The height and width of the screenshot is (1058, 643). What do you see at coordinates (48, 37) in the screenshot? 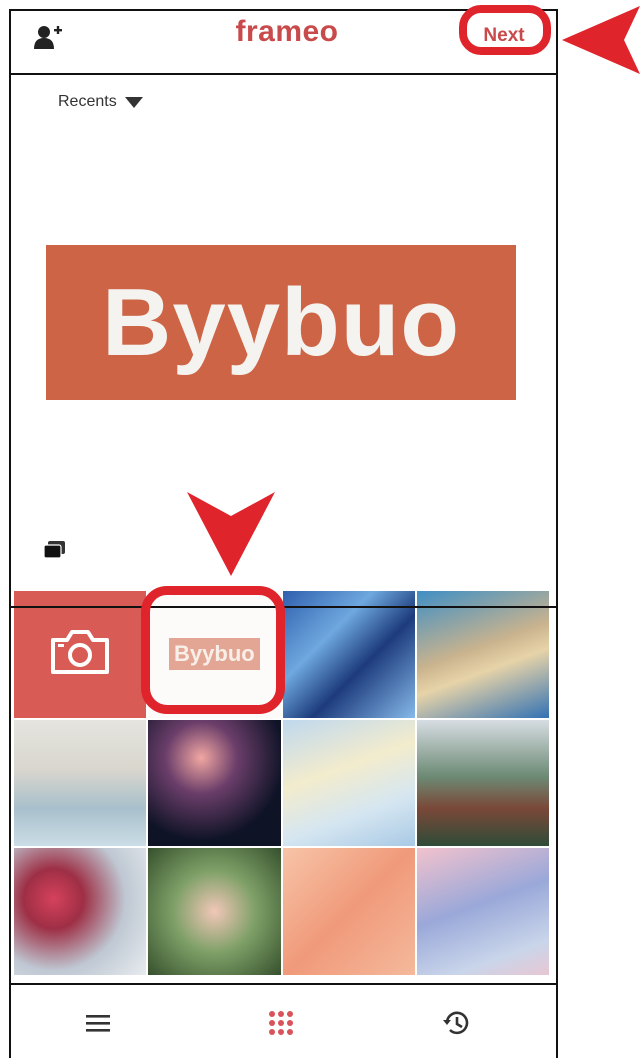
I see `add-friend-icon` at bounding box center [48, 37].